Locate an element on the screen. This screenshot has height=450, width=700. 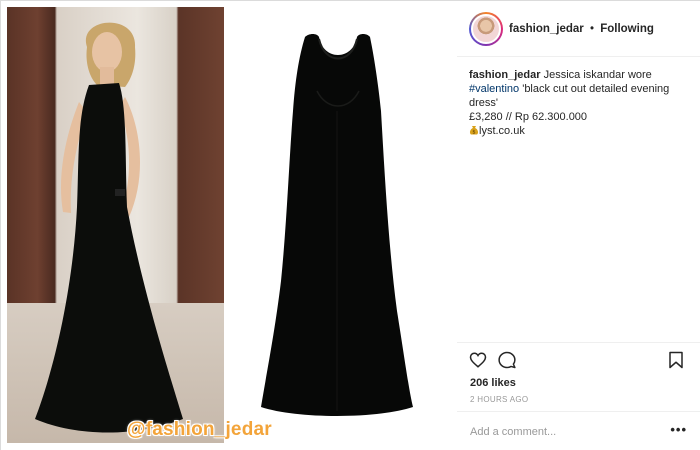
avatar is located at coordinates (486, 28).